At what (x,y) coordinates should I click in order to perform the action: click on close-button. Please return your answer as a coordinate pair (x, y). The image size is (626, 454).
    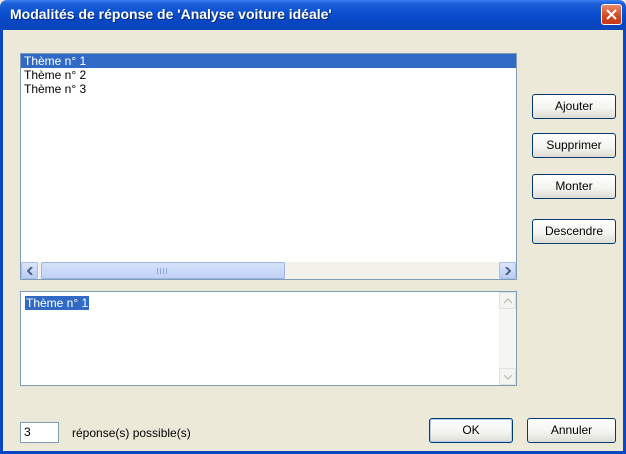
    Looking at the image, I should click on (611, 14).